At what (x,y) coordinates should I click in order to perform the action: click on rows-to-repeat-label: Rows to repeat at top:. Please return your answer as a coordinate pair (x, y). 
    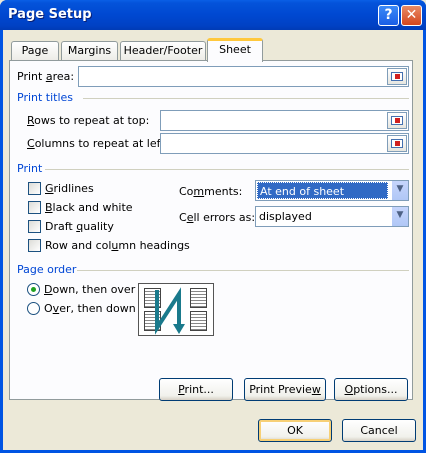
    Looking at the image, I should click on (88, 120).